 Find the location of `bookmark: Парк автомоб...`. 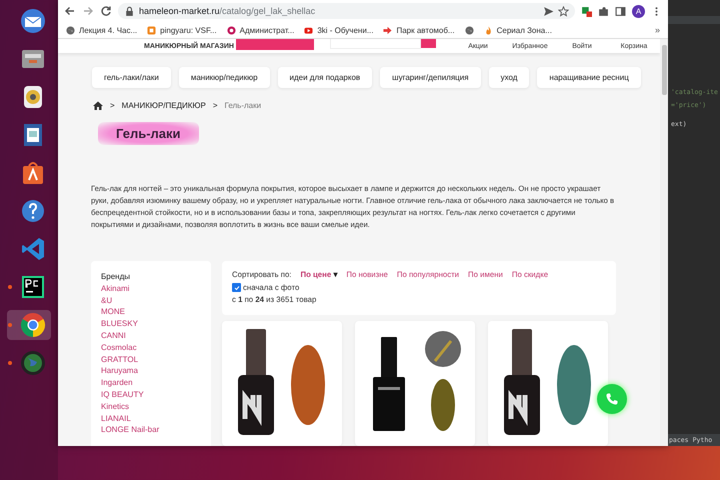

bookmark: Парк автомоб... is located at coordinates (419, 30).